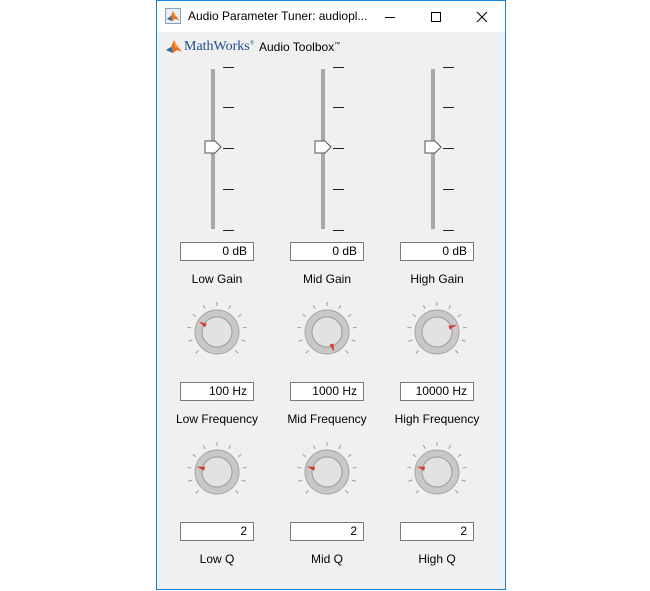 This screenshot has height=591, width=650. What do you see at coordinates (437, 531) in the screenshot?
I see `high-q-value-field: 2` at bounding box center [437, 531].